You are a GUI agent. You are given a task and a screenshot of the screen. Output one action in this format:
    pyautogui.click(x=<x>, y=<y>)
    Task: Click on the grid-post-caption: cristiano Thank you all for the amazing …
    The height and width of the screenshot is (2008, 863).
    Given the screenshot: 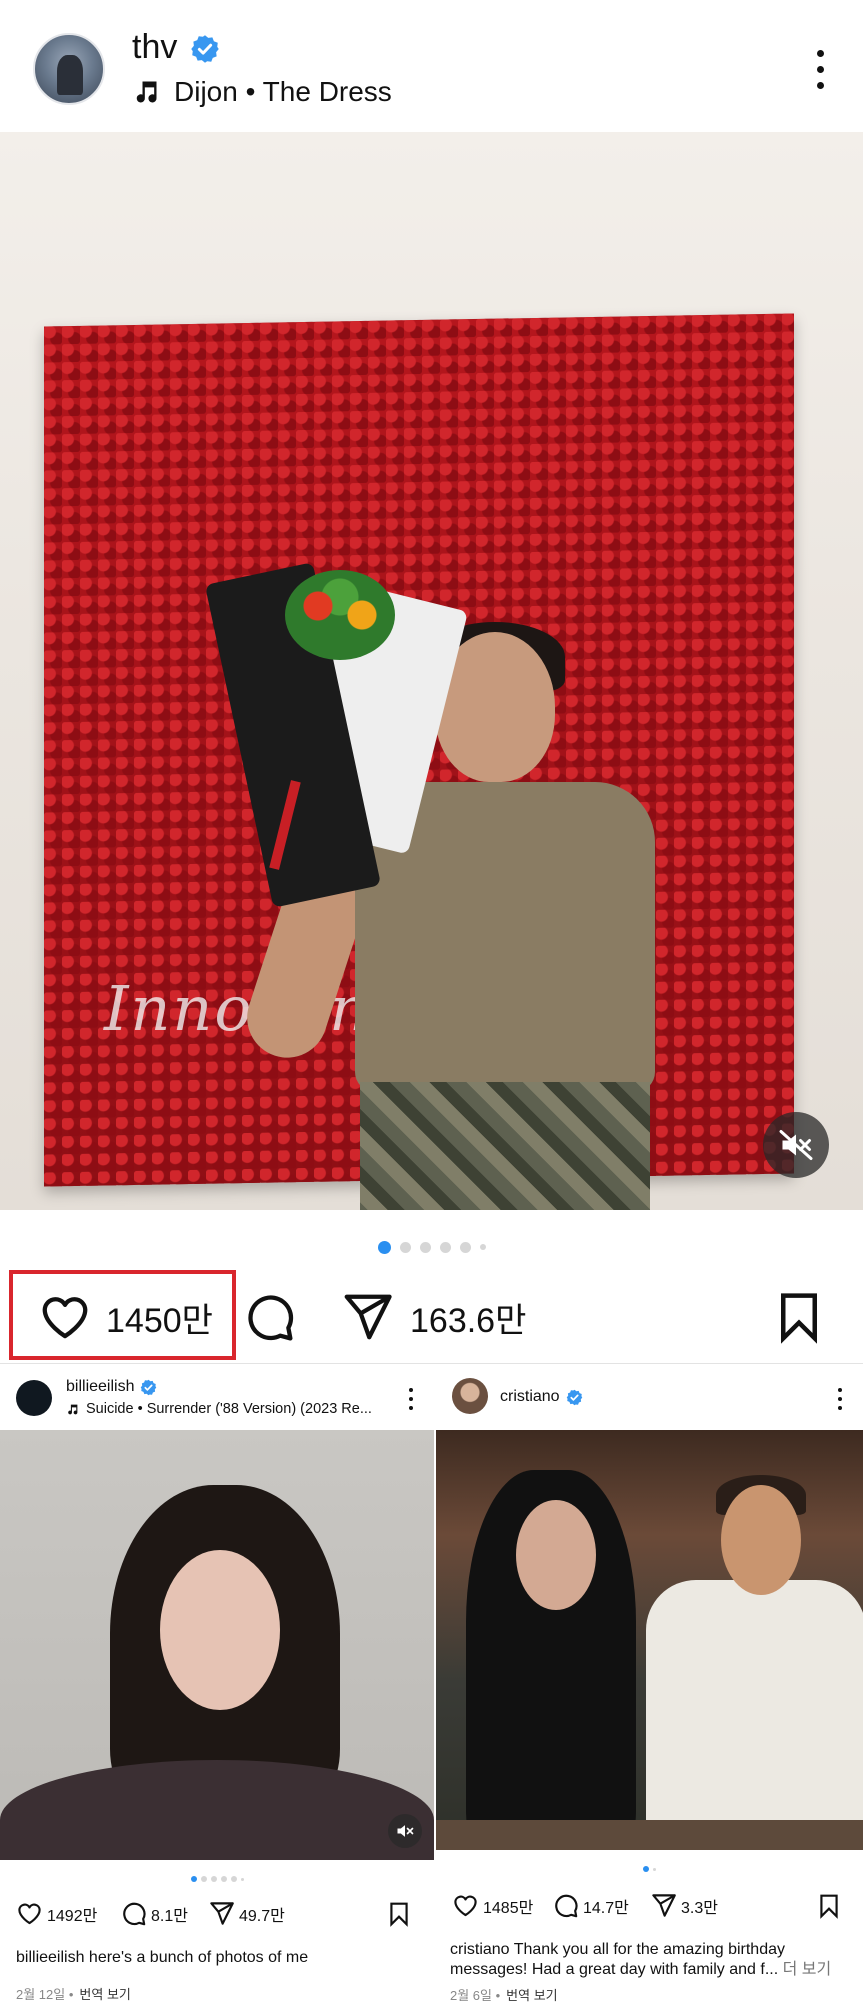 What is the action you would take?
    pyautogui.click(x=650, y=1960)
    